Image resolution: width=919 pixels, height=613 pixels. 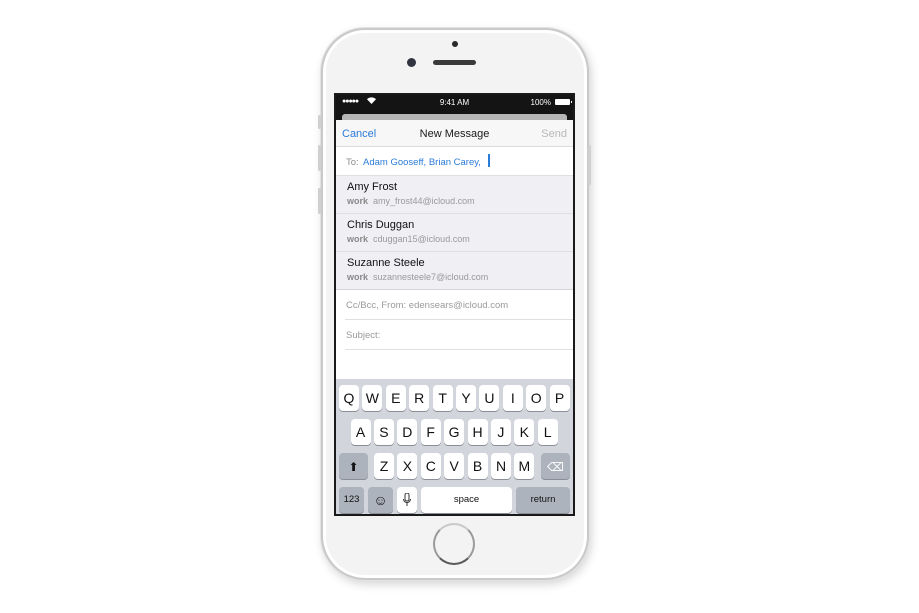 What do you see at coordinates (381, 225) in the screenshot?
I see `contact-name: Chris Duggan` at bounding box center [381, 225].